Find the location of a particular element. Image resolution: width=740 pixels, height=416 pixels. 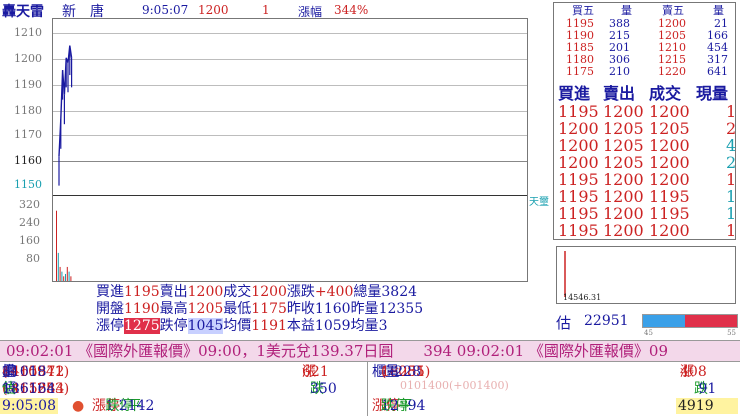

buy-value: 1195 is located at coordinates (142, 292).